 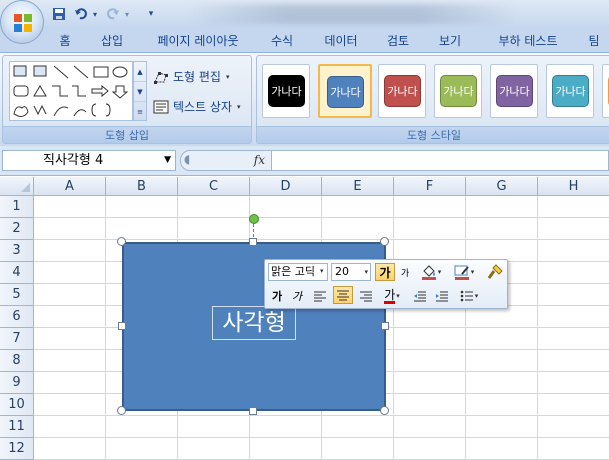 I want to click on font-size-dropdown-icon: ▾, so click(x=366, y=272).